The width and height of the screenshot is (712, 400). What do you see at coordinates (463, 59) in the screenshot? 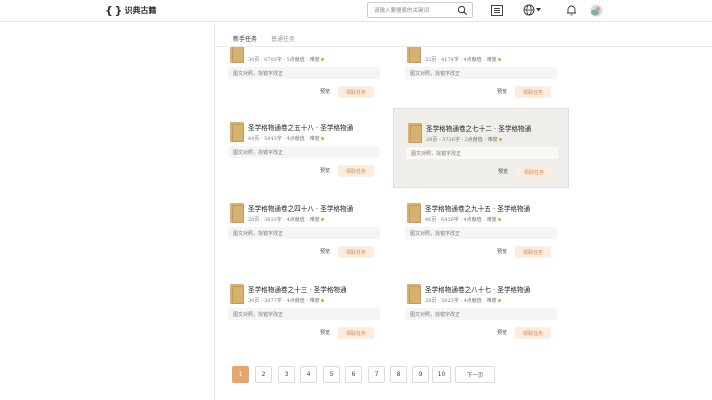
I see `card-meta: 32页 · 4174字 · 4点献值 · 难度` at bounding box center [463, 59].